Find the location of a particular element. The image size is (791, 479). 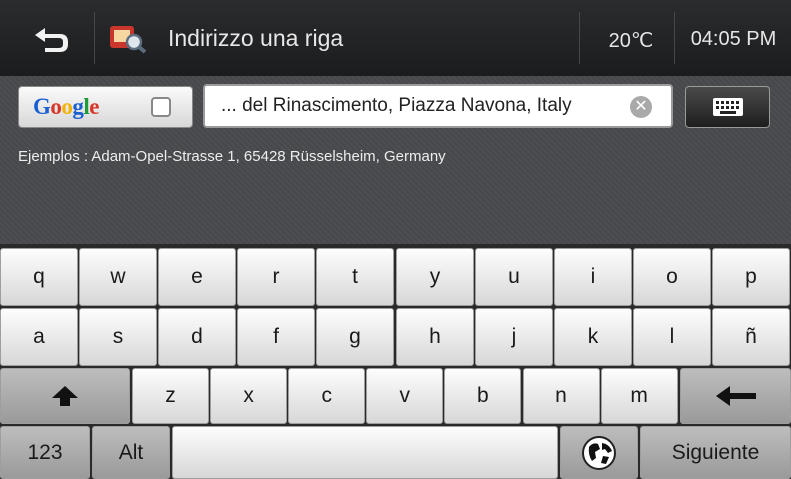

key-s: s is located at coordinates (118, 337).